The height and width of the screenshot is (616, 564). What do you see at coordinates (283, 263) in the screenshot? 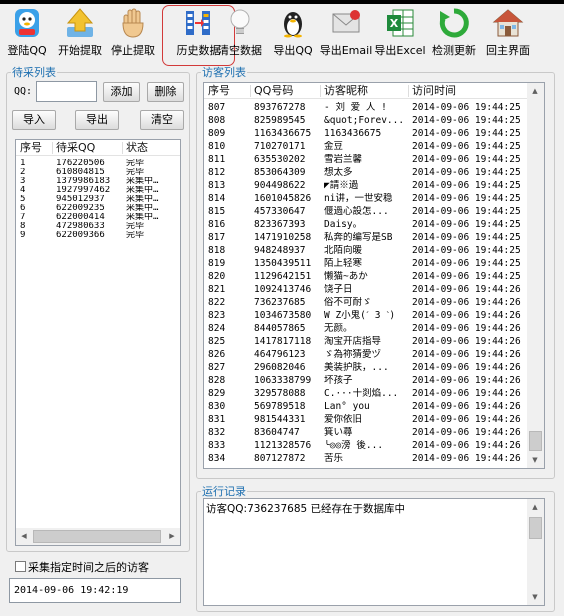
I see `visitor-cell: 1350439511` at bounding box center [283, 263].